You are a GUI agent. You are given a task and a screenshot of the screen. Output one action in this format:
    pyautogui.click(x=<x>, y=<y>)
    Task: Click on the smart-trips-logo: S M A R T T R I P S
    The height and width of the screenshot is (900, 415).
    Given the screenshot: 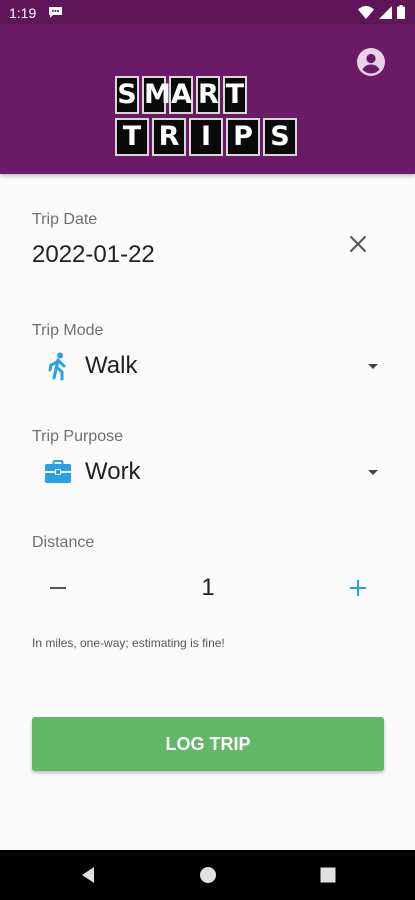 What is the action you would take?
    pyautogui.click(x=208, y=118)
    